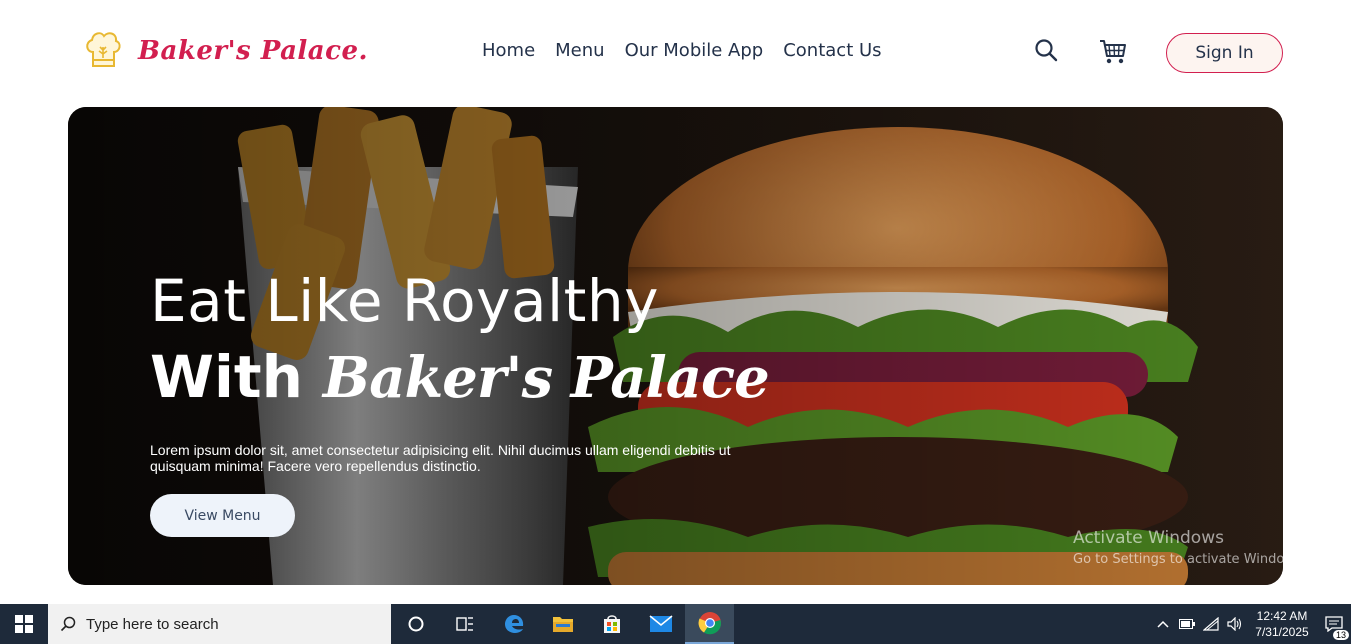  I want to click on volume-button, so click(1235, 624).